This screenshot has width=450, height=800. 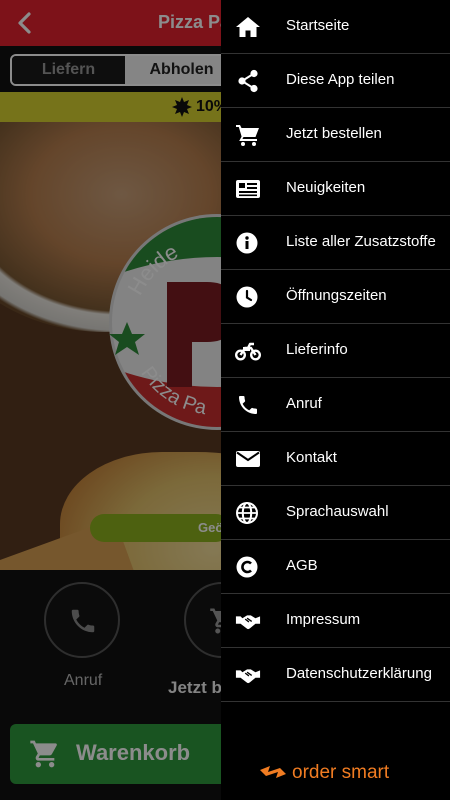 I want to click on menu-label: Kontakt, so click(x=311, y=457).